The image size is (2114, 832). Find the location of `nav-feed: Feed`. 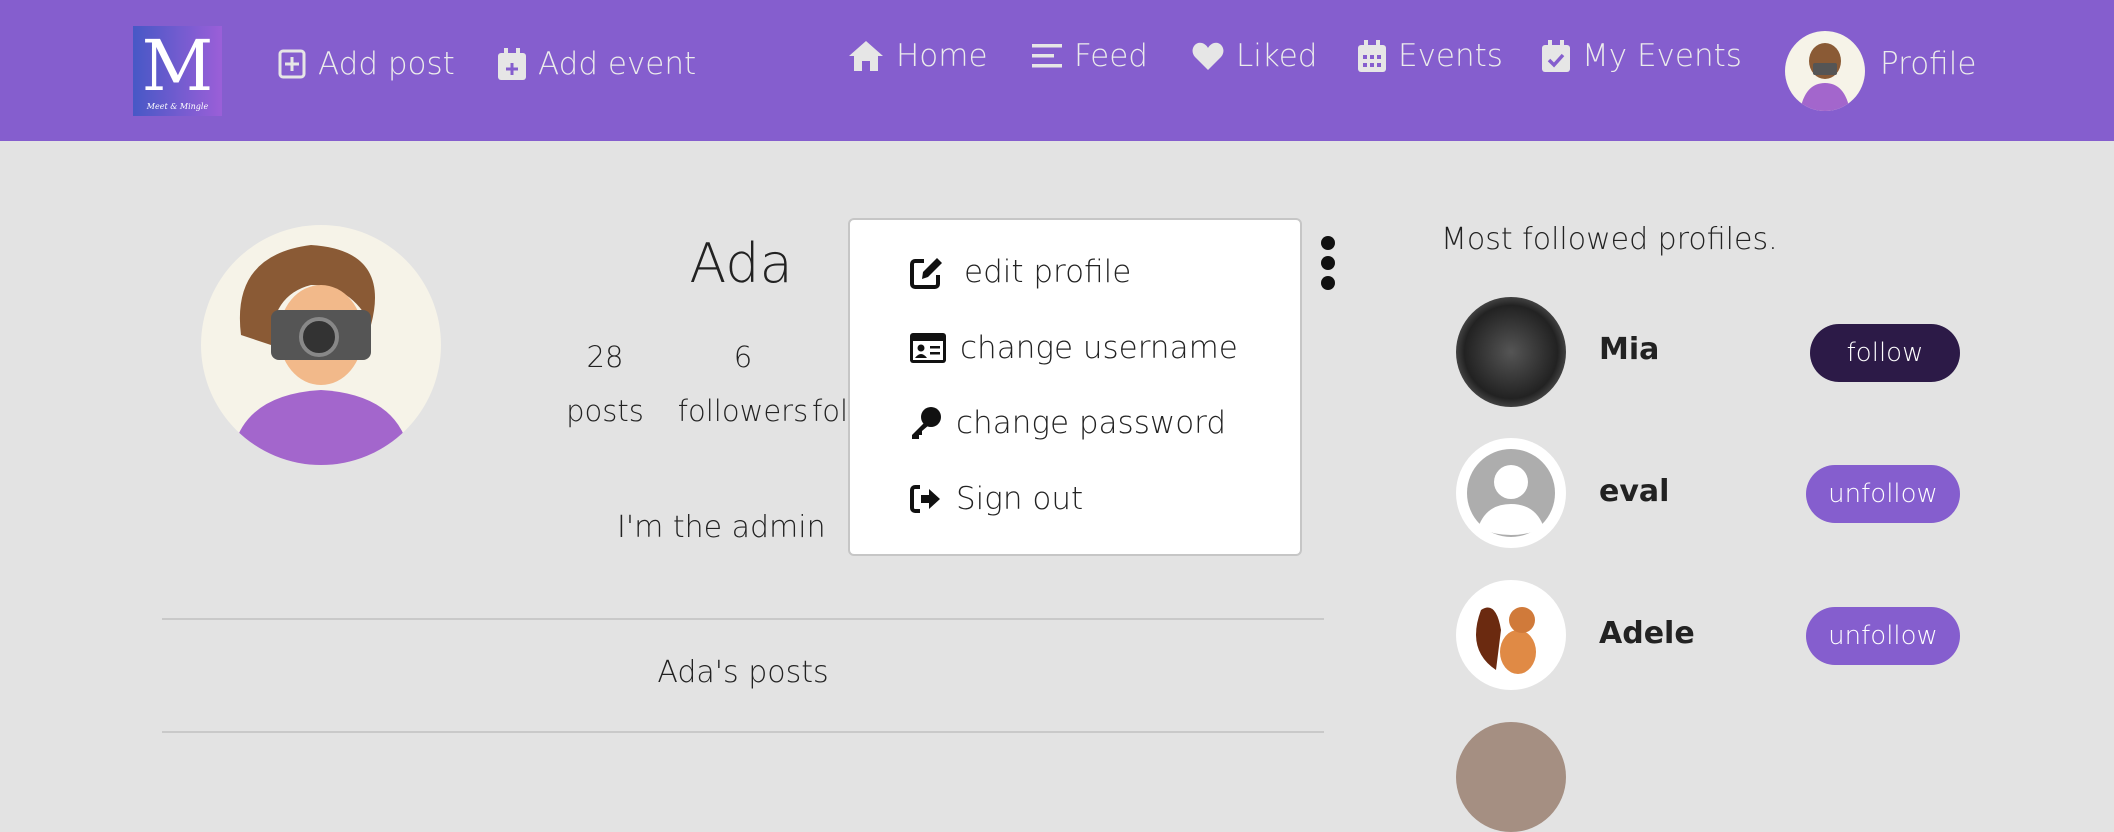

nav-feed: Feed is located at coordinates (1090, 56).